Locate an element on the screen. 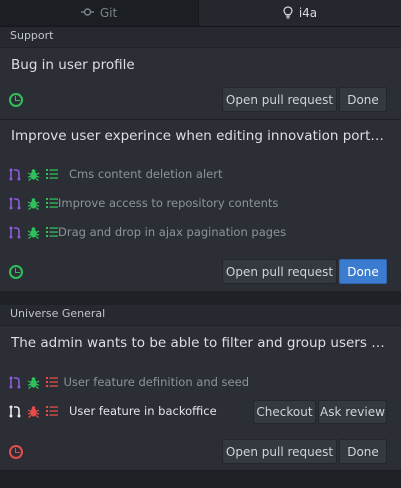 This screenshot has width=401, height=488. task-item-active: User feature in backoffice is located at coordinates (129, 411).